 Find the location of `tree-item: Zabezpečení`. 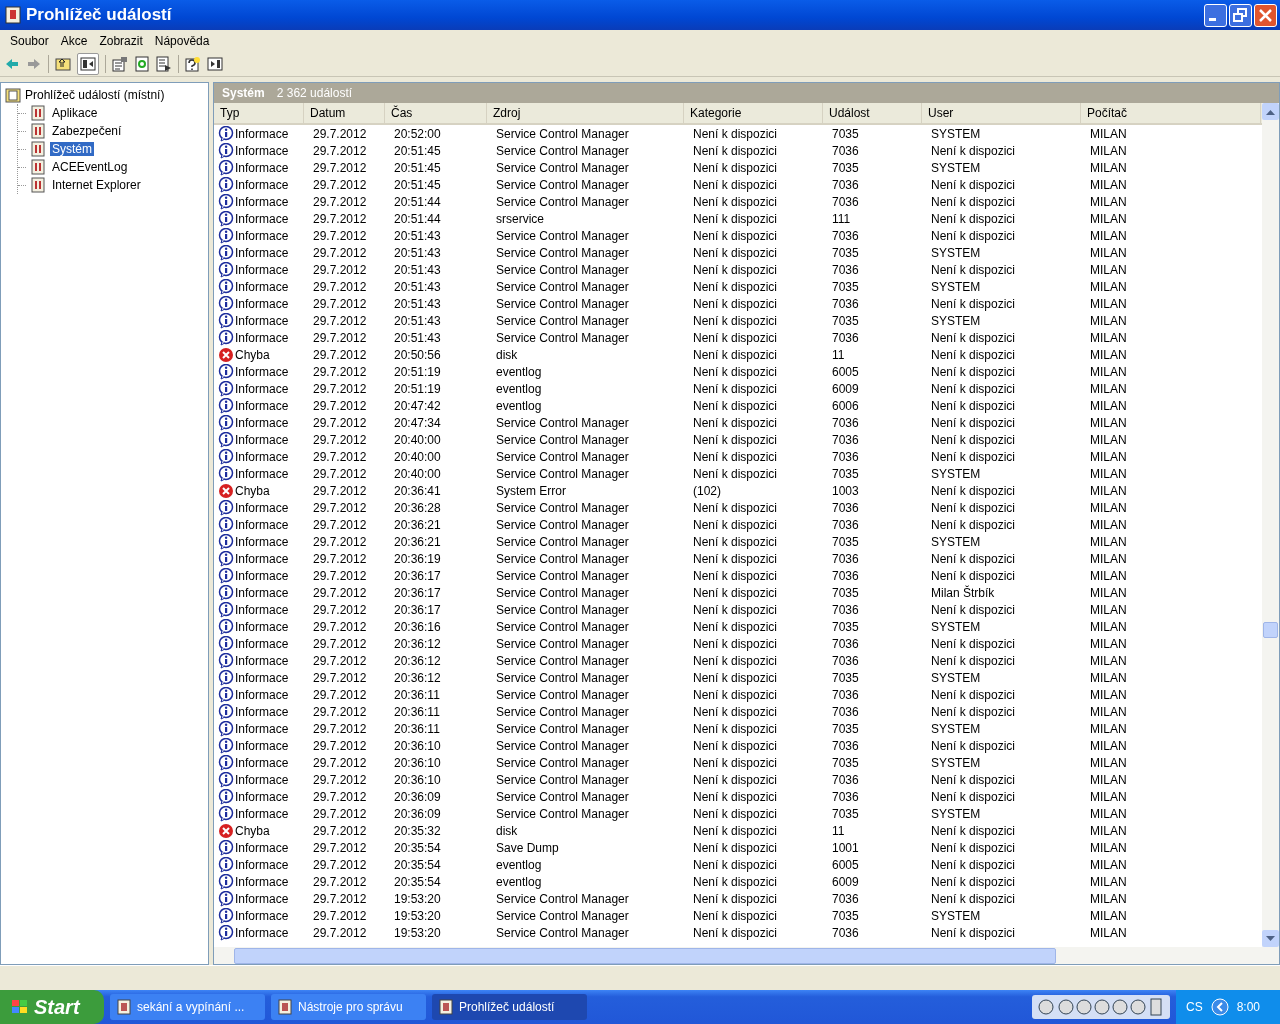

tree-item: Zabezpečení is located at coordinates (87, 131).